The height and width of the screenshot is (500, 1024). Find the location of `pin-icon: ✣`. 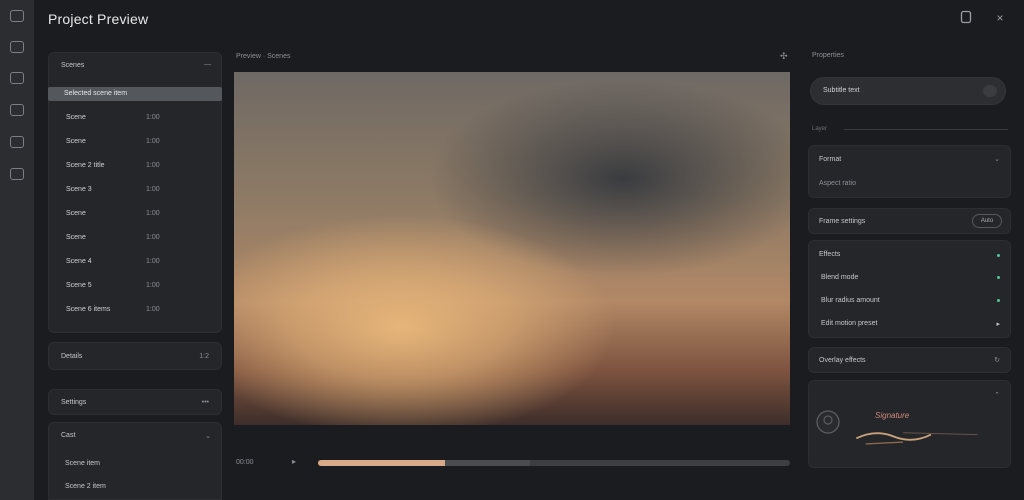

pin-icon: ✣ is located at coordinates (784, 56).